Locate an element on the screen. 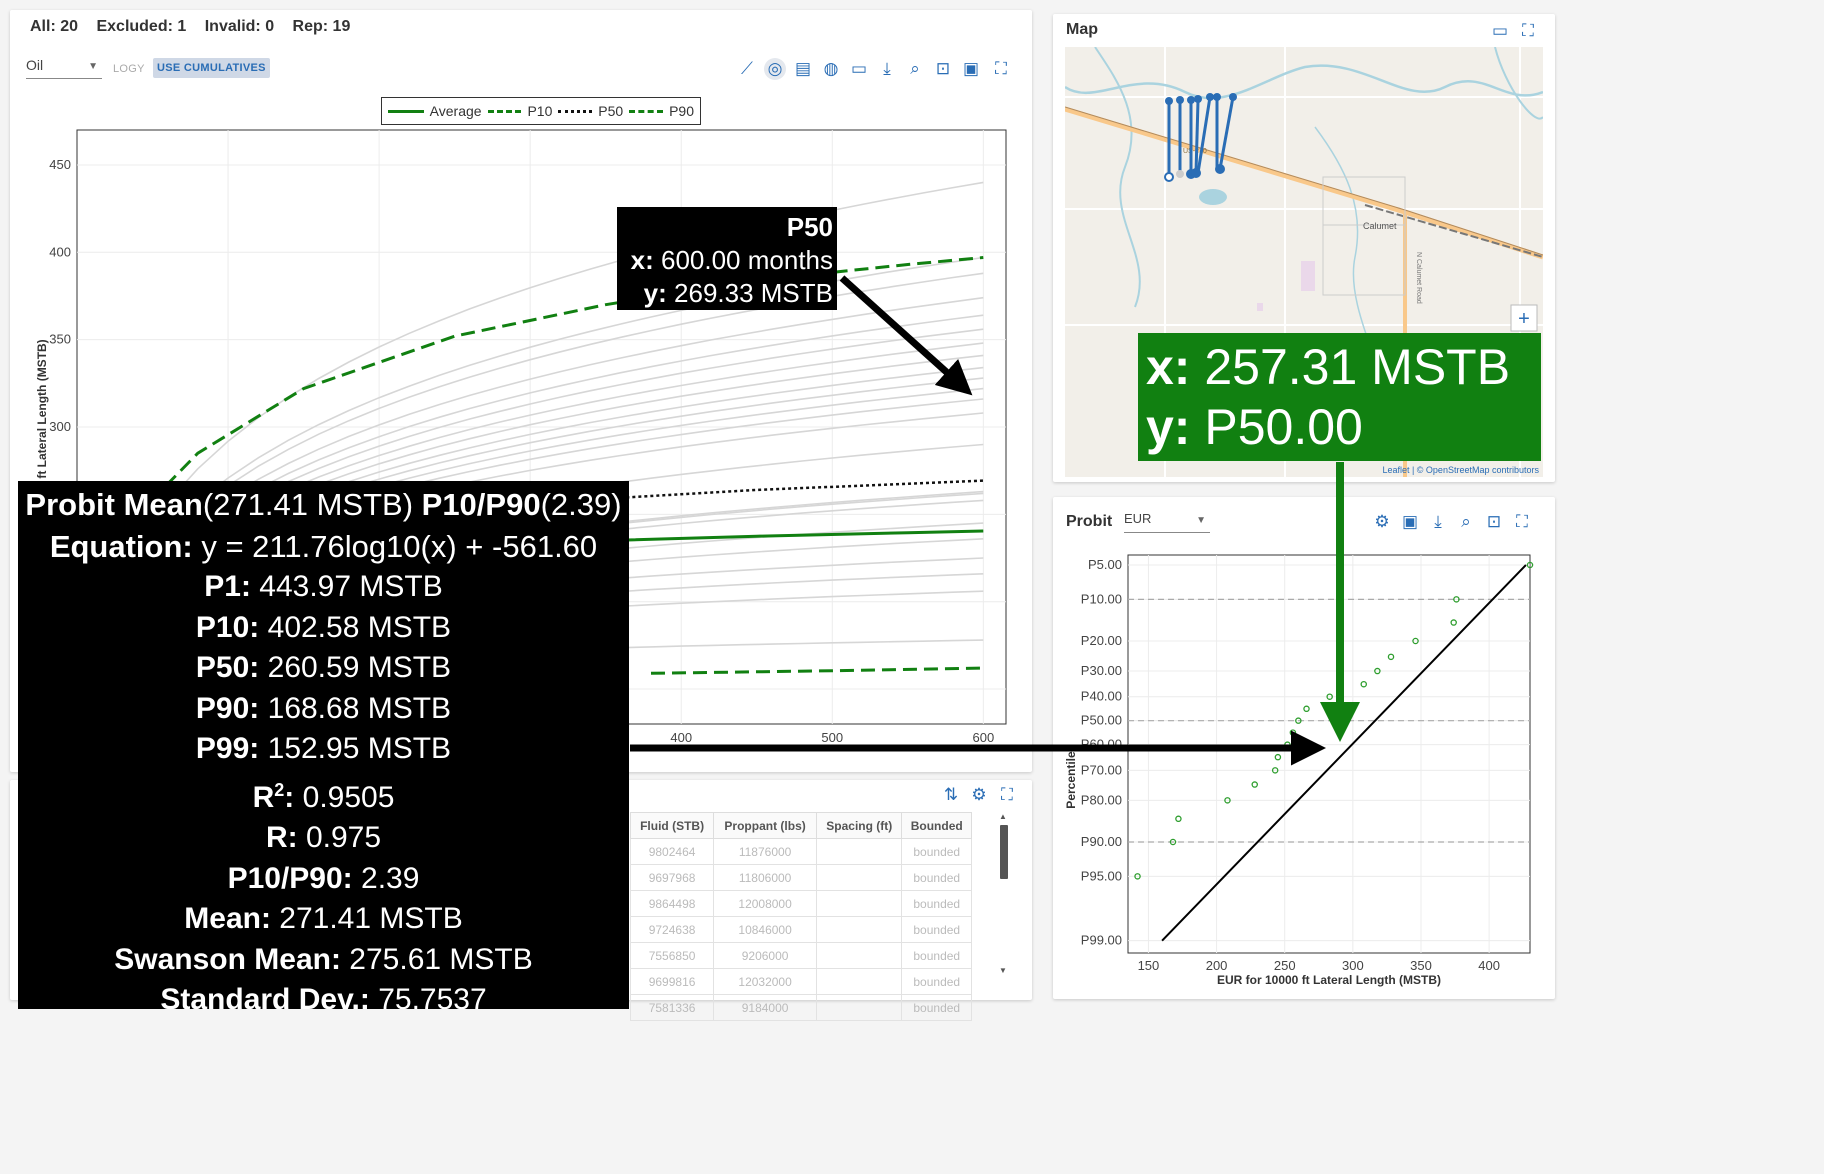 This screenshot has height=1174, width=1824. fit-icon: ⊡ is located at coordinates (1494, 522).